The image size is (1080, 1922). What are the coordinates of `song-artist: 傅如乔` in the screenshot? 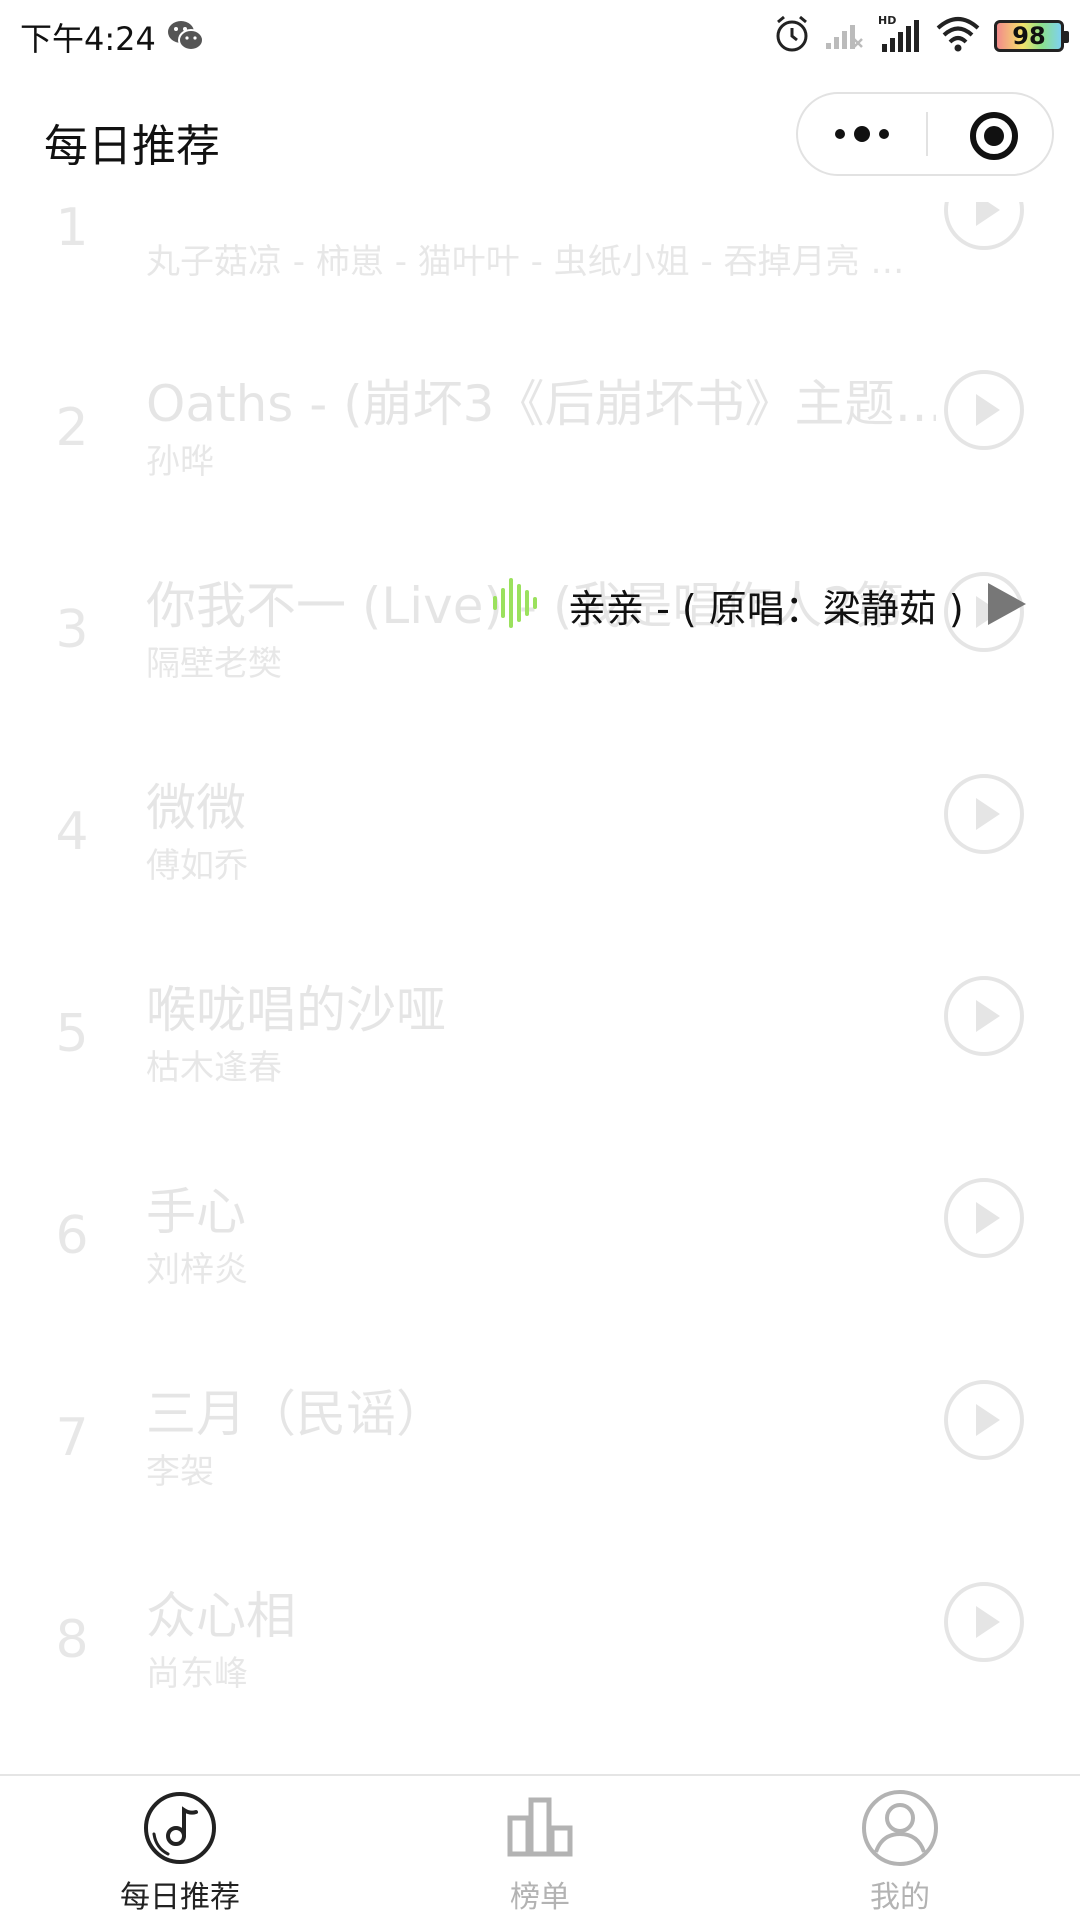 It's located at (197, 866).